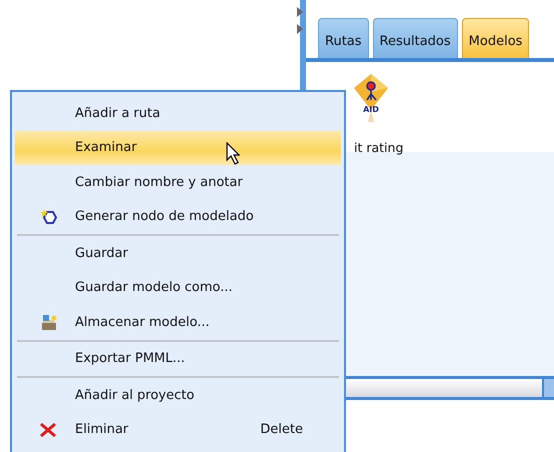 The height and width of the screenshot is (452, 554). Describe the element at coordinates (281, 430) in the screenshot. I see `shortcut-label: Delete` at that location.